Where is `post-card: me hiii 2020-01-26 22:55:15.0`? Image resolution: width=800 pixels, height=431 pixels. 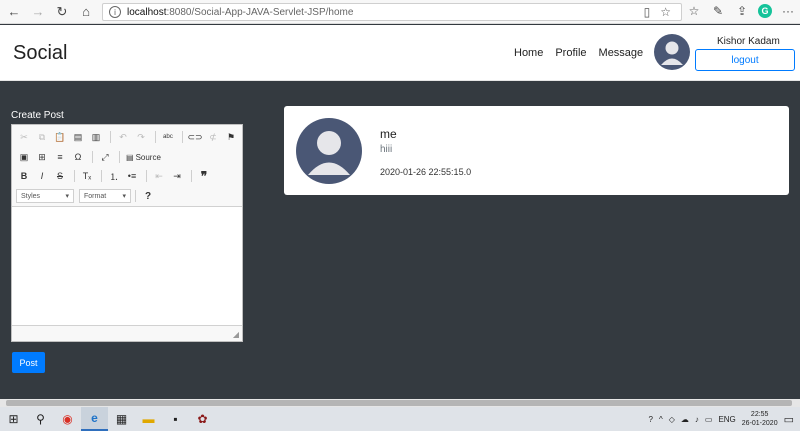
post-card: me hiii 2020-01-26 22:55:15.0 is located at coordinates (536, 150).